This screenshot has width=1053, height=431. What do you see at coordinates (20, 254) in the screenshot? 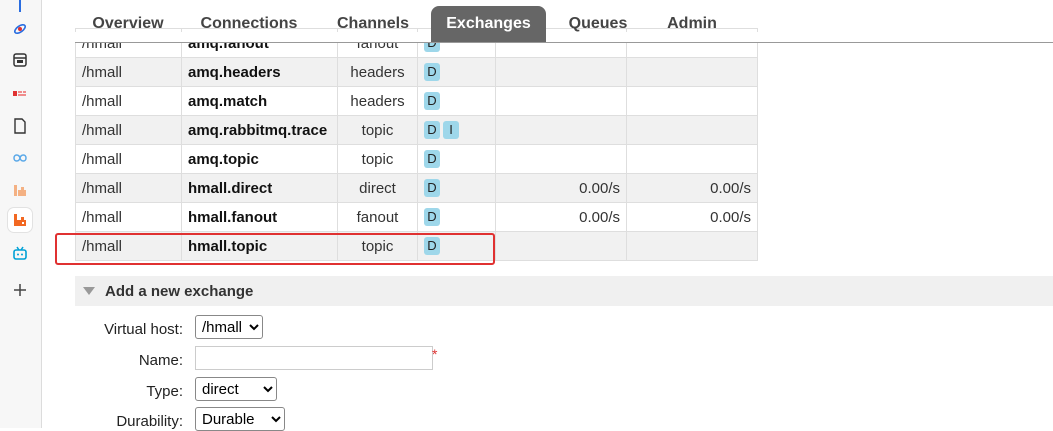
I see `tv-icon` at bounding box center [20, 254].